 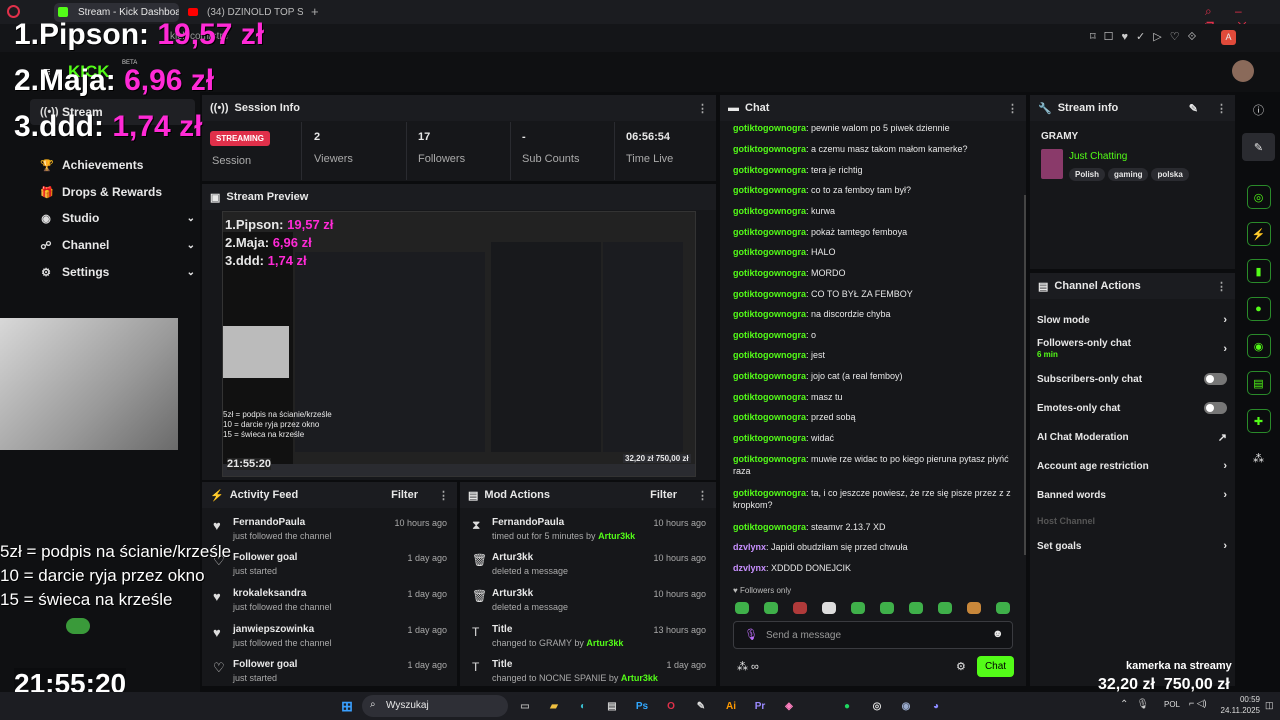 What do you see at coordinates (554, 706) in the screenshot?
I see `explorer-icon: ▰` at bounding box center [554, 706].